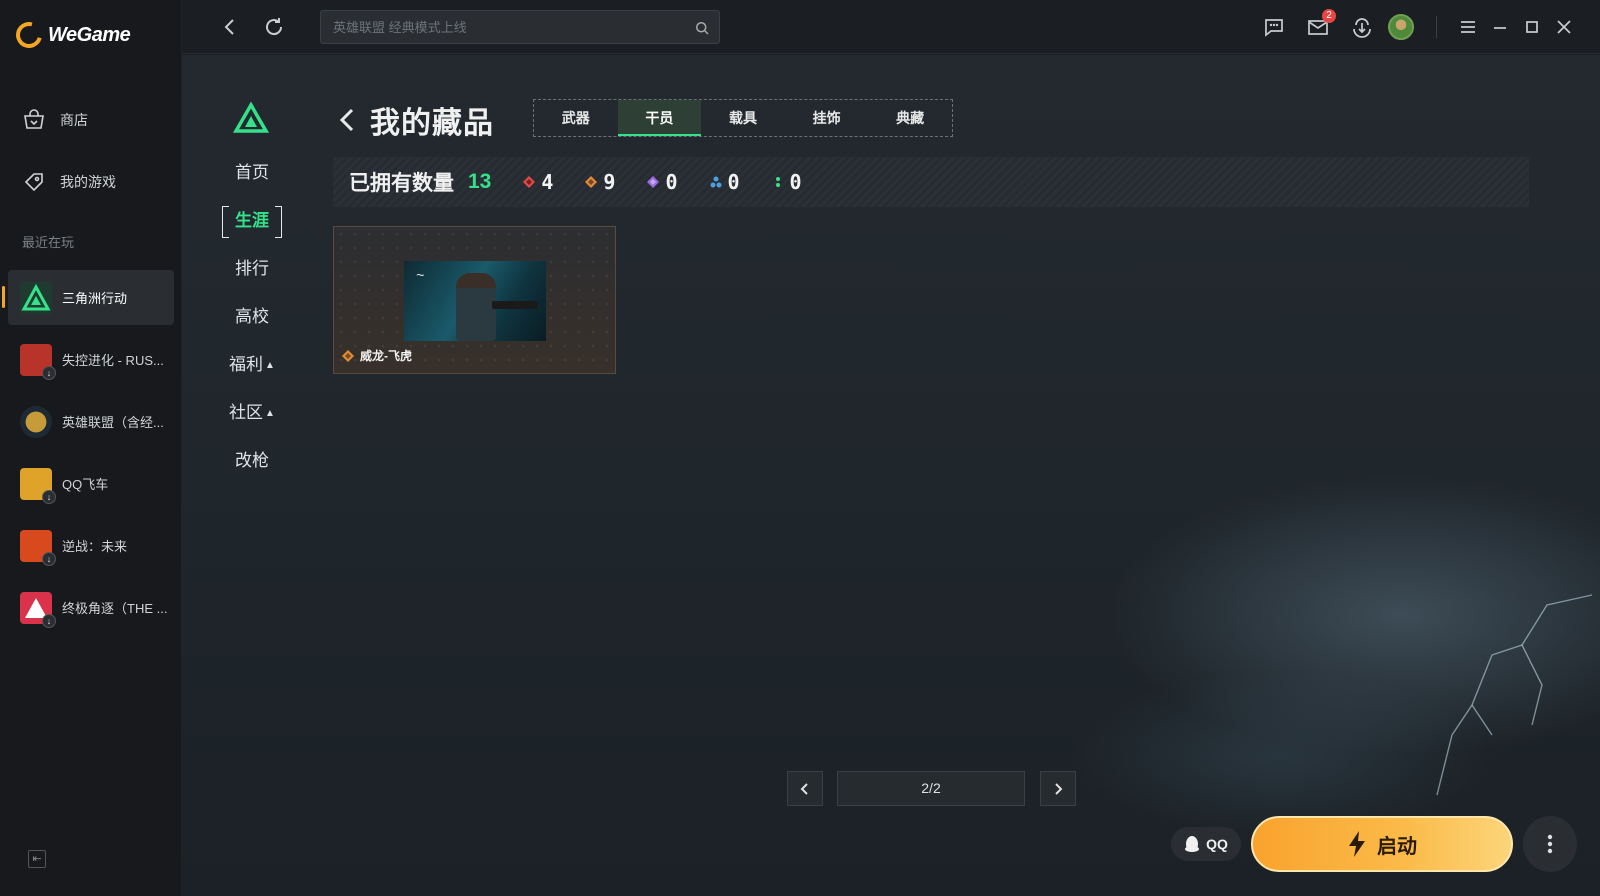  What do you see at coordinates (36, 421) in the screenshot?
I see `lol-game-icon` at bounding box center [36, 421].